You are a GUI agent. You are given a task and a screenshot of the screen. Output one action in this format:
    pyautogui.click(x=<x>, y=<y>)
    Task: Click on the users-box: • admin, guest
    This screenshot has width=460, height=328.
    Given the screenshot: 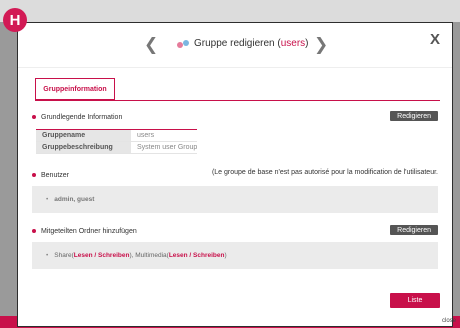 What is the action you would take?
    pyautogui.click(x=235, y=199)
    